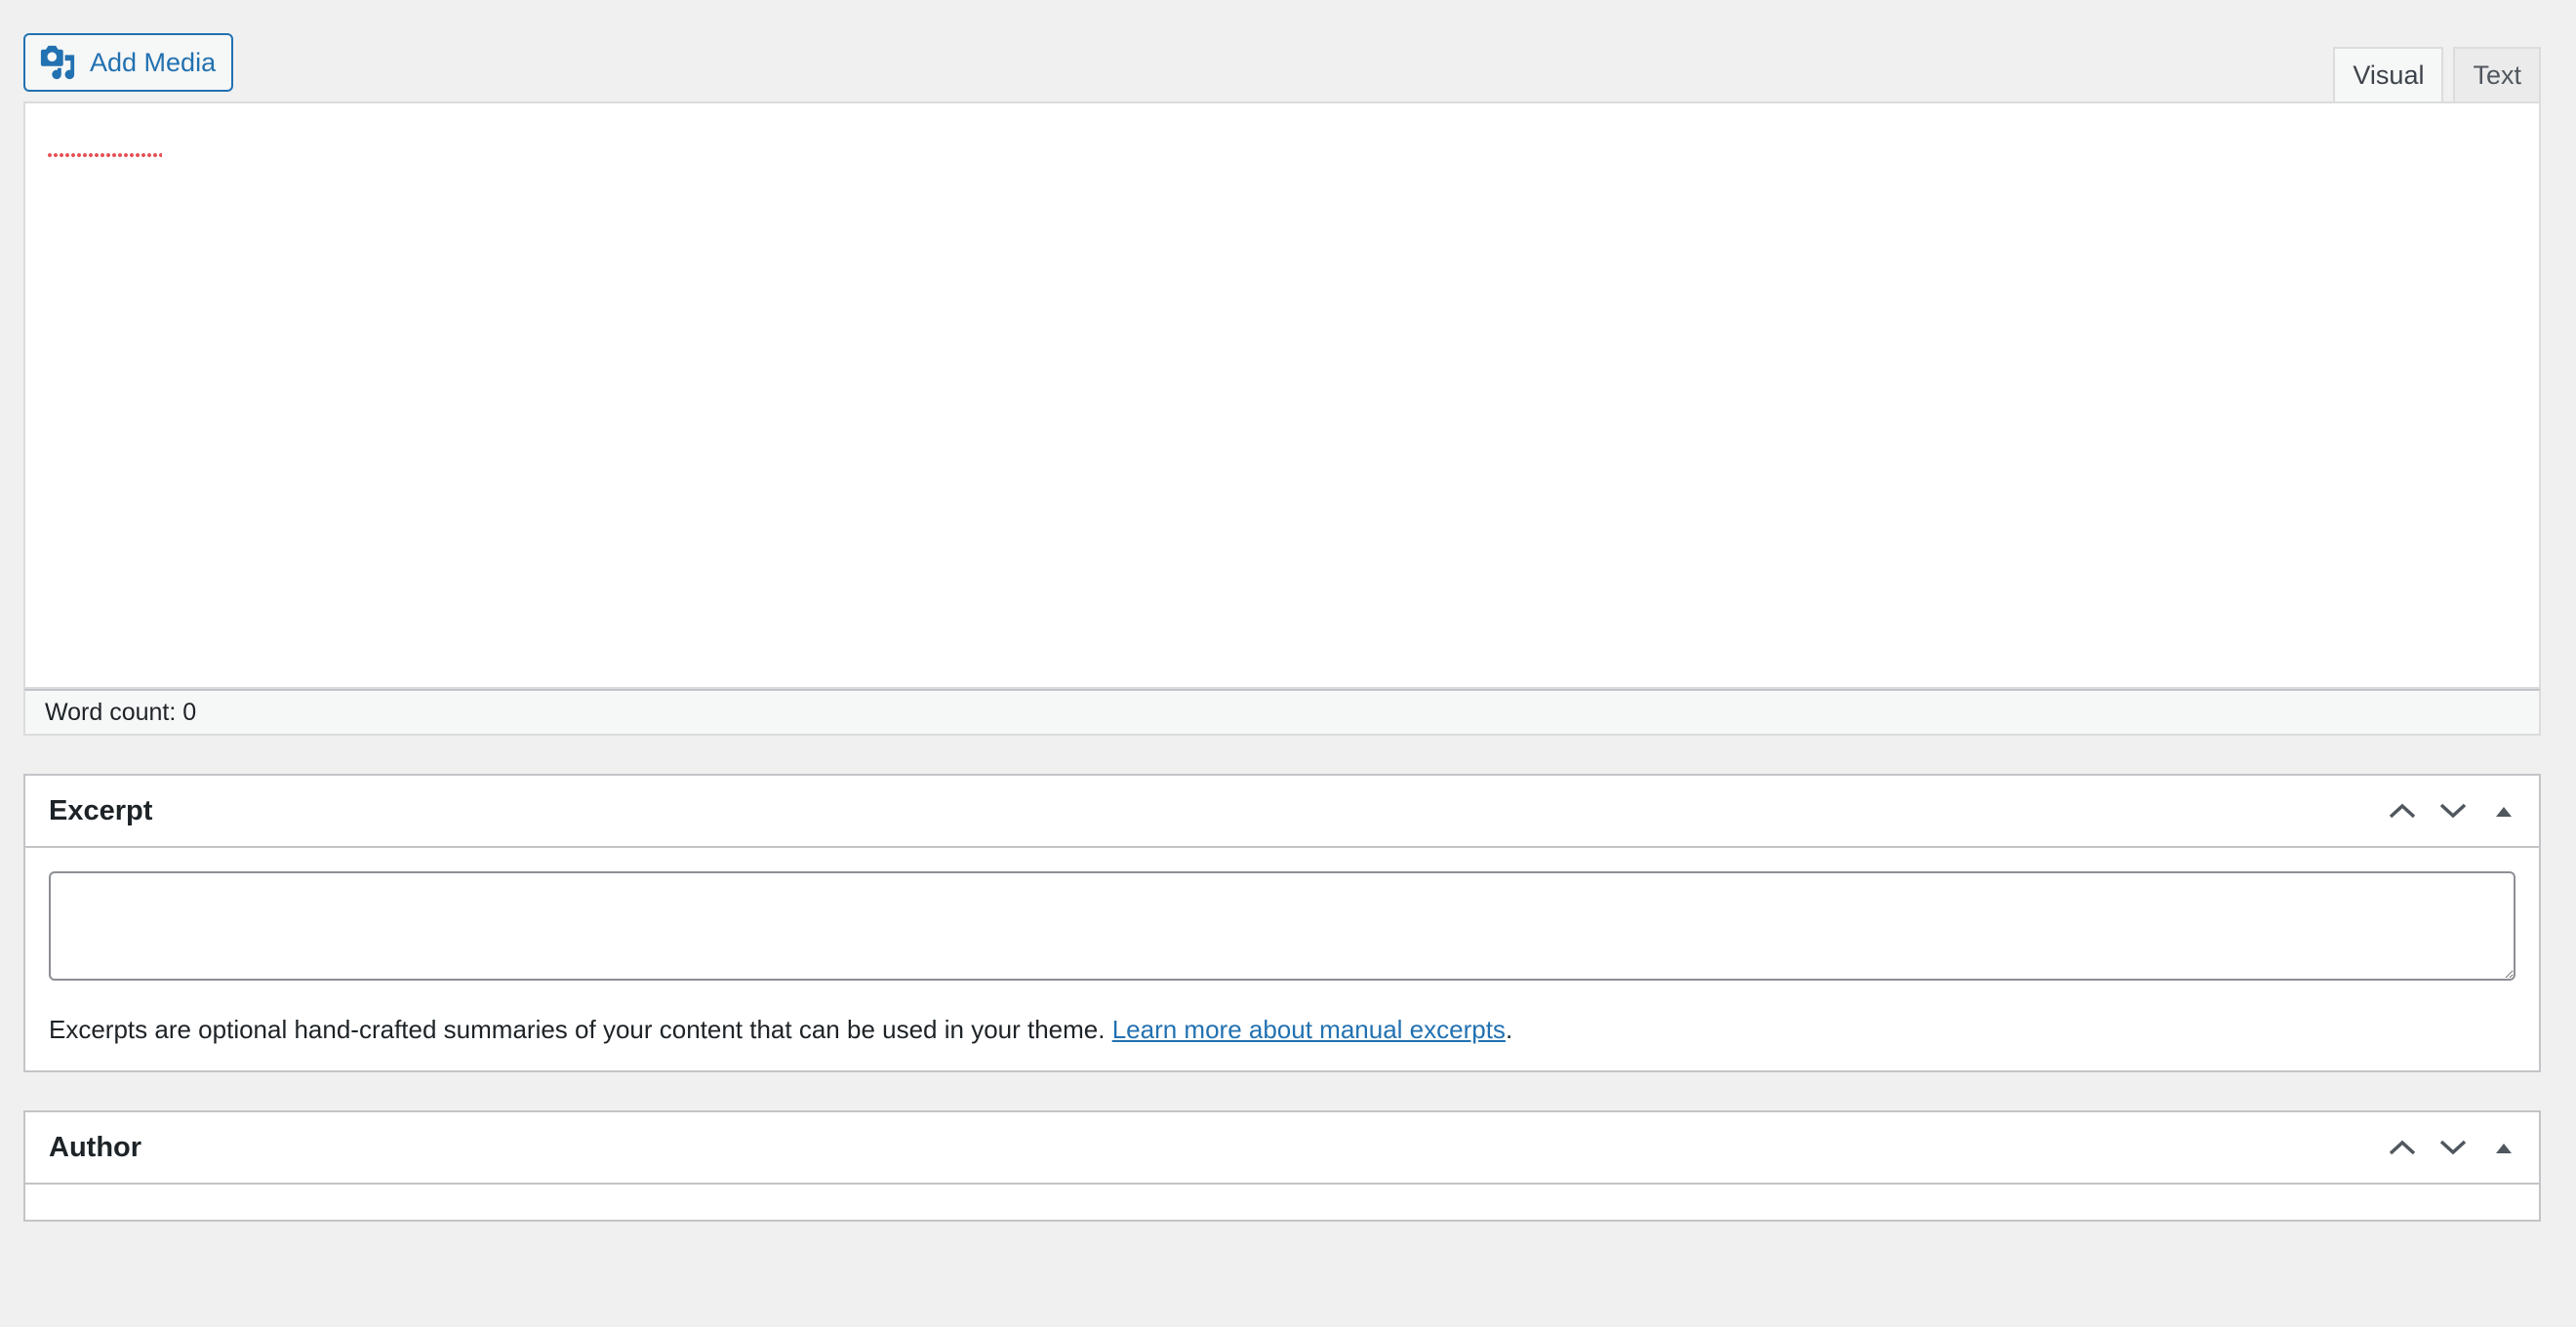  I want to click on editor-mode-tabs: Visual Text, so click(2437, 75).